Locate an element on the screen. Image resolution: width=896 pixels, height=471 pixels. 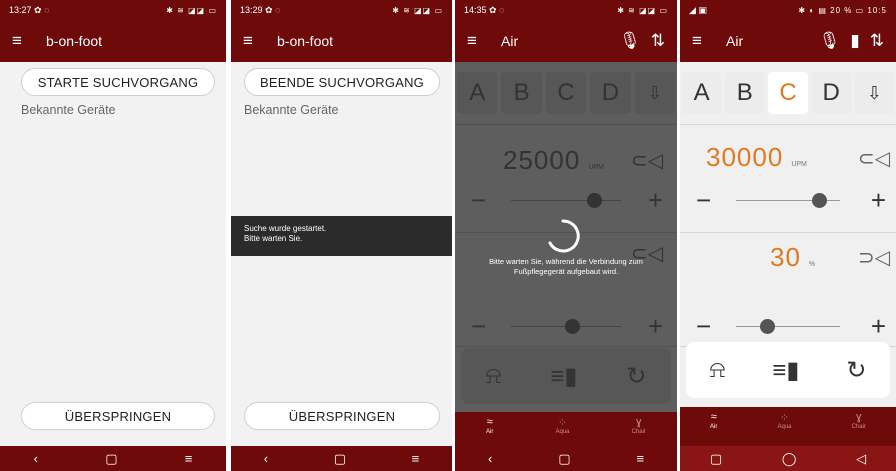
bottom-tab-bar: ≈ Air ⁘ Aqua ɣ Chair is located at coordinates (566, 429).